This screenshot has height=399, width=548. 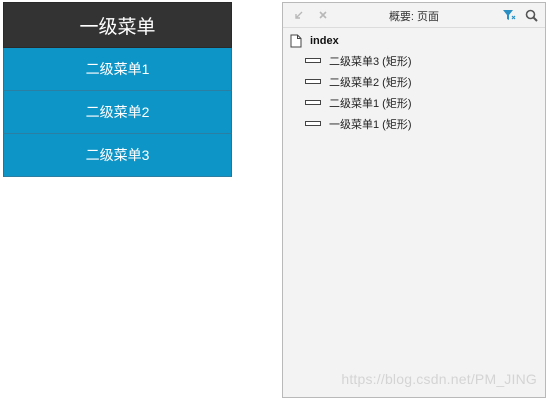 What do you see at coordinates (414, 60) in the screenshot?
I see `tree-item: 二级菜单3 (矩形)` at bounding box center [414, 60].